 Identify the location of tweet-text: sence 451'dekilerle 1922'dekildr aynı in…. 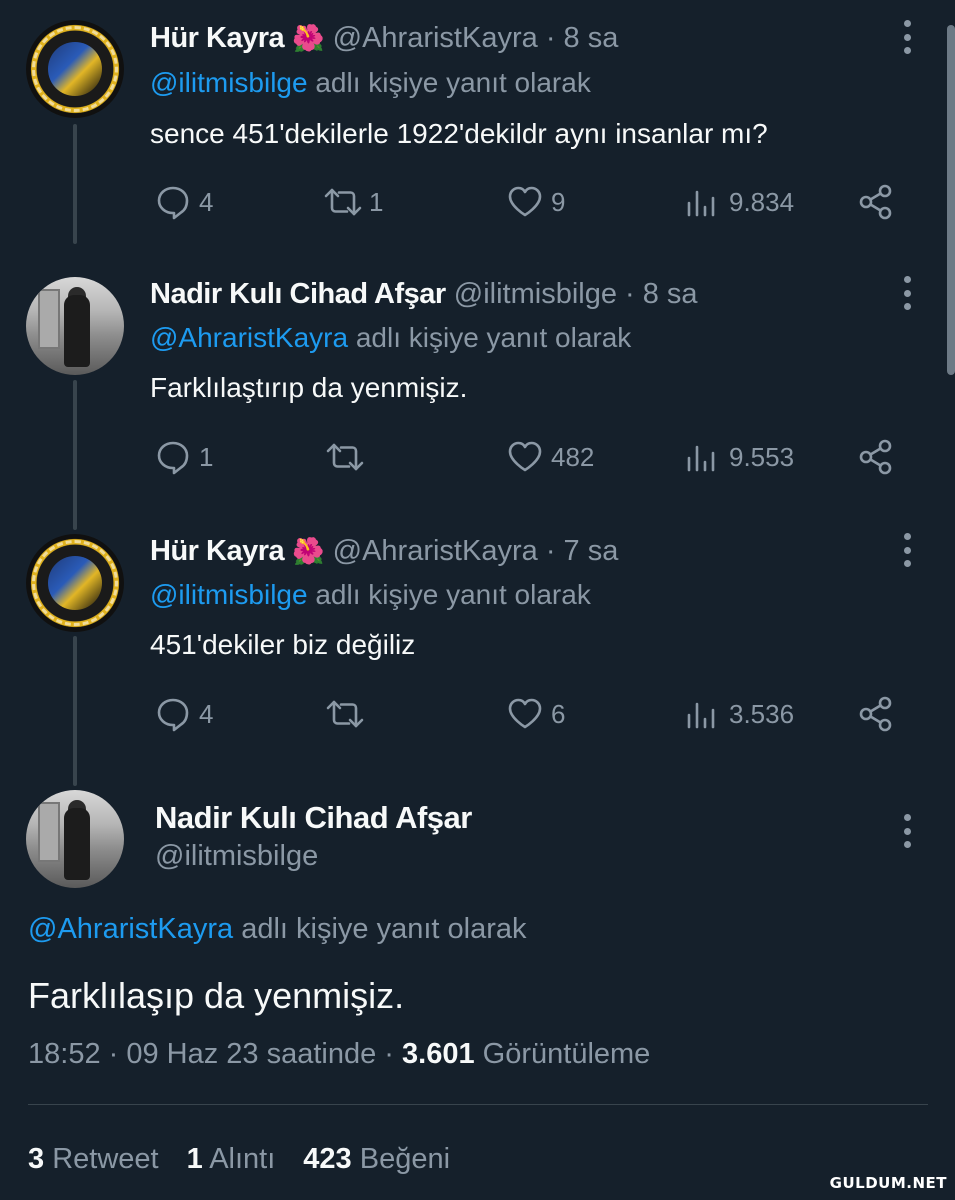
(459, 133).